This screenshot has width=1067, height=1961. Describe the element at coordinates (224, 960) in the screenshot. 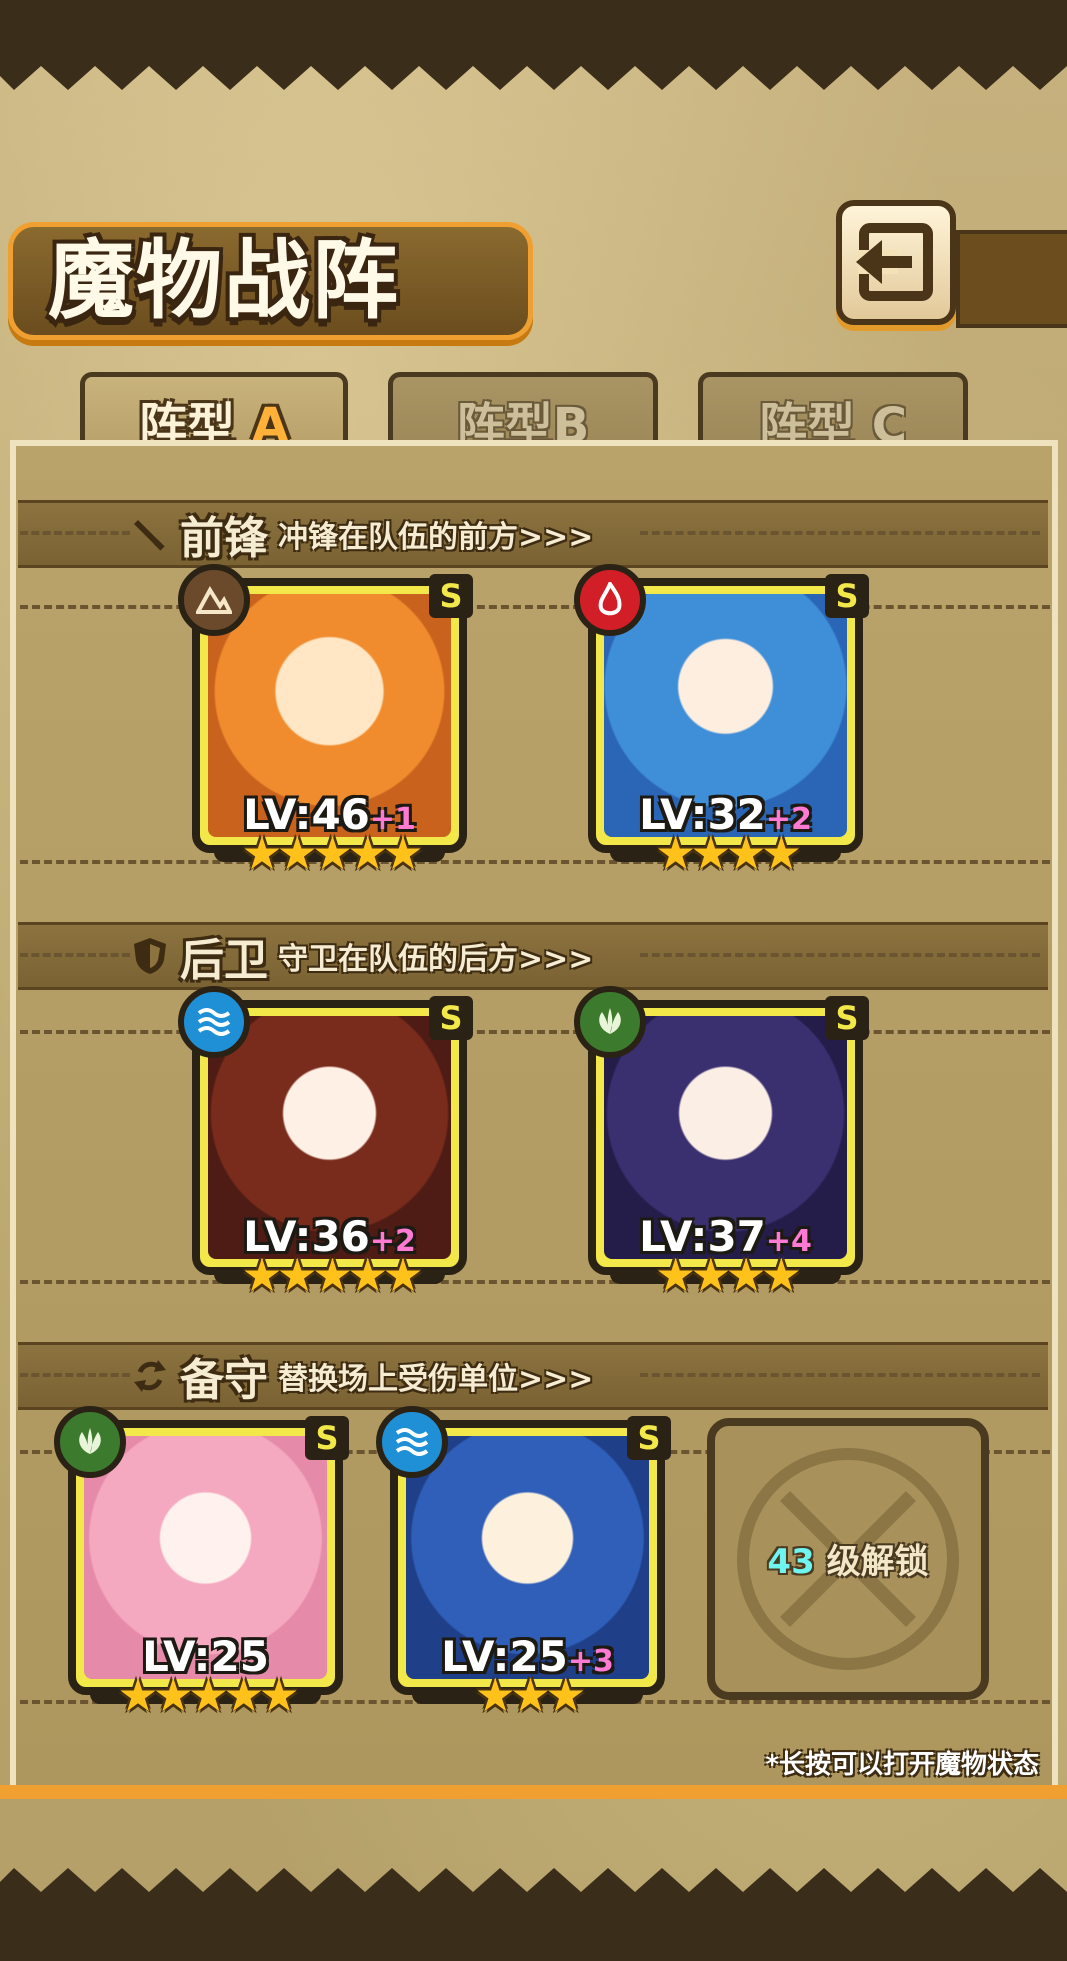

I see `back-section-name: 后卫` at that location.